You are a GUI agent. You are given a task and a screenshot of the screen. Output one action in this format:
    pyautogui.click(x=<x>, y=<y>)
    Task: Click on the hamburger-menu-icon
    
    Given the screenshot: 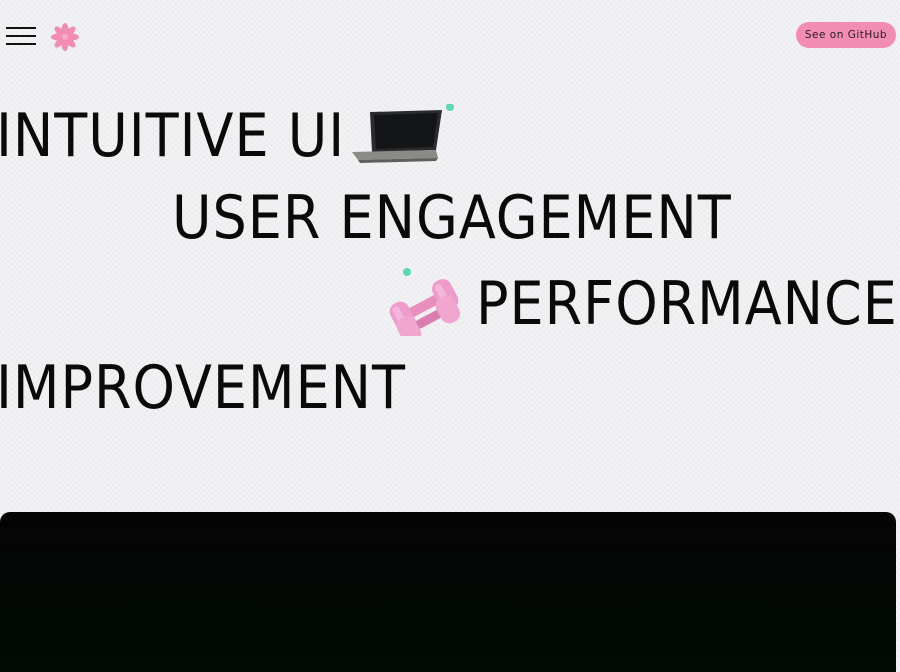 What is the action you would take?
    pyautogui.click(x=21, y=37)
    